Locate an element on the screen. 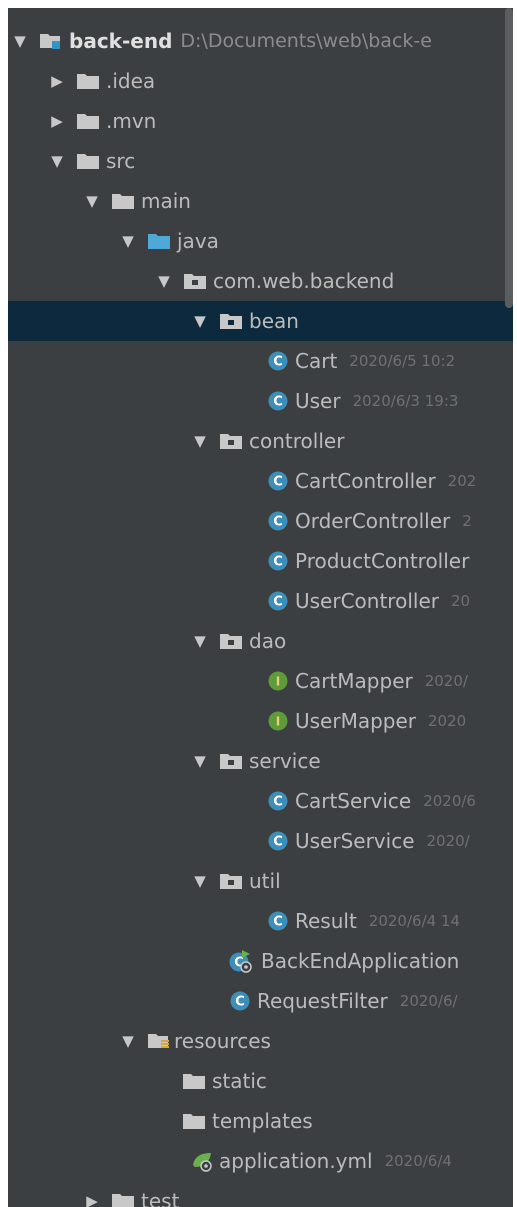 The width and height of the screenshot is (517, 1207). timestamp: 2020/6/3 19:3 is located at coordinates (405, 401).